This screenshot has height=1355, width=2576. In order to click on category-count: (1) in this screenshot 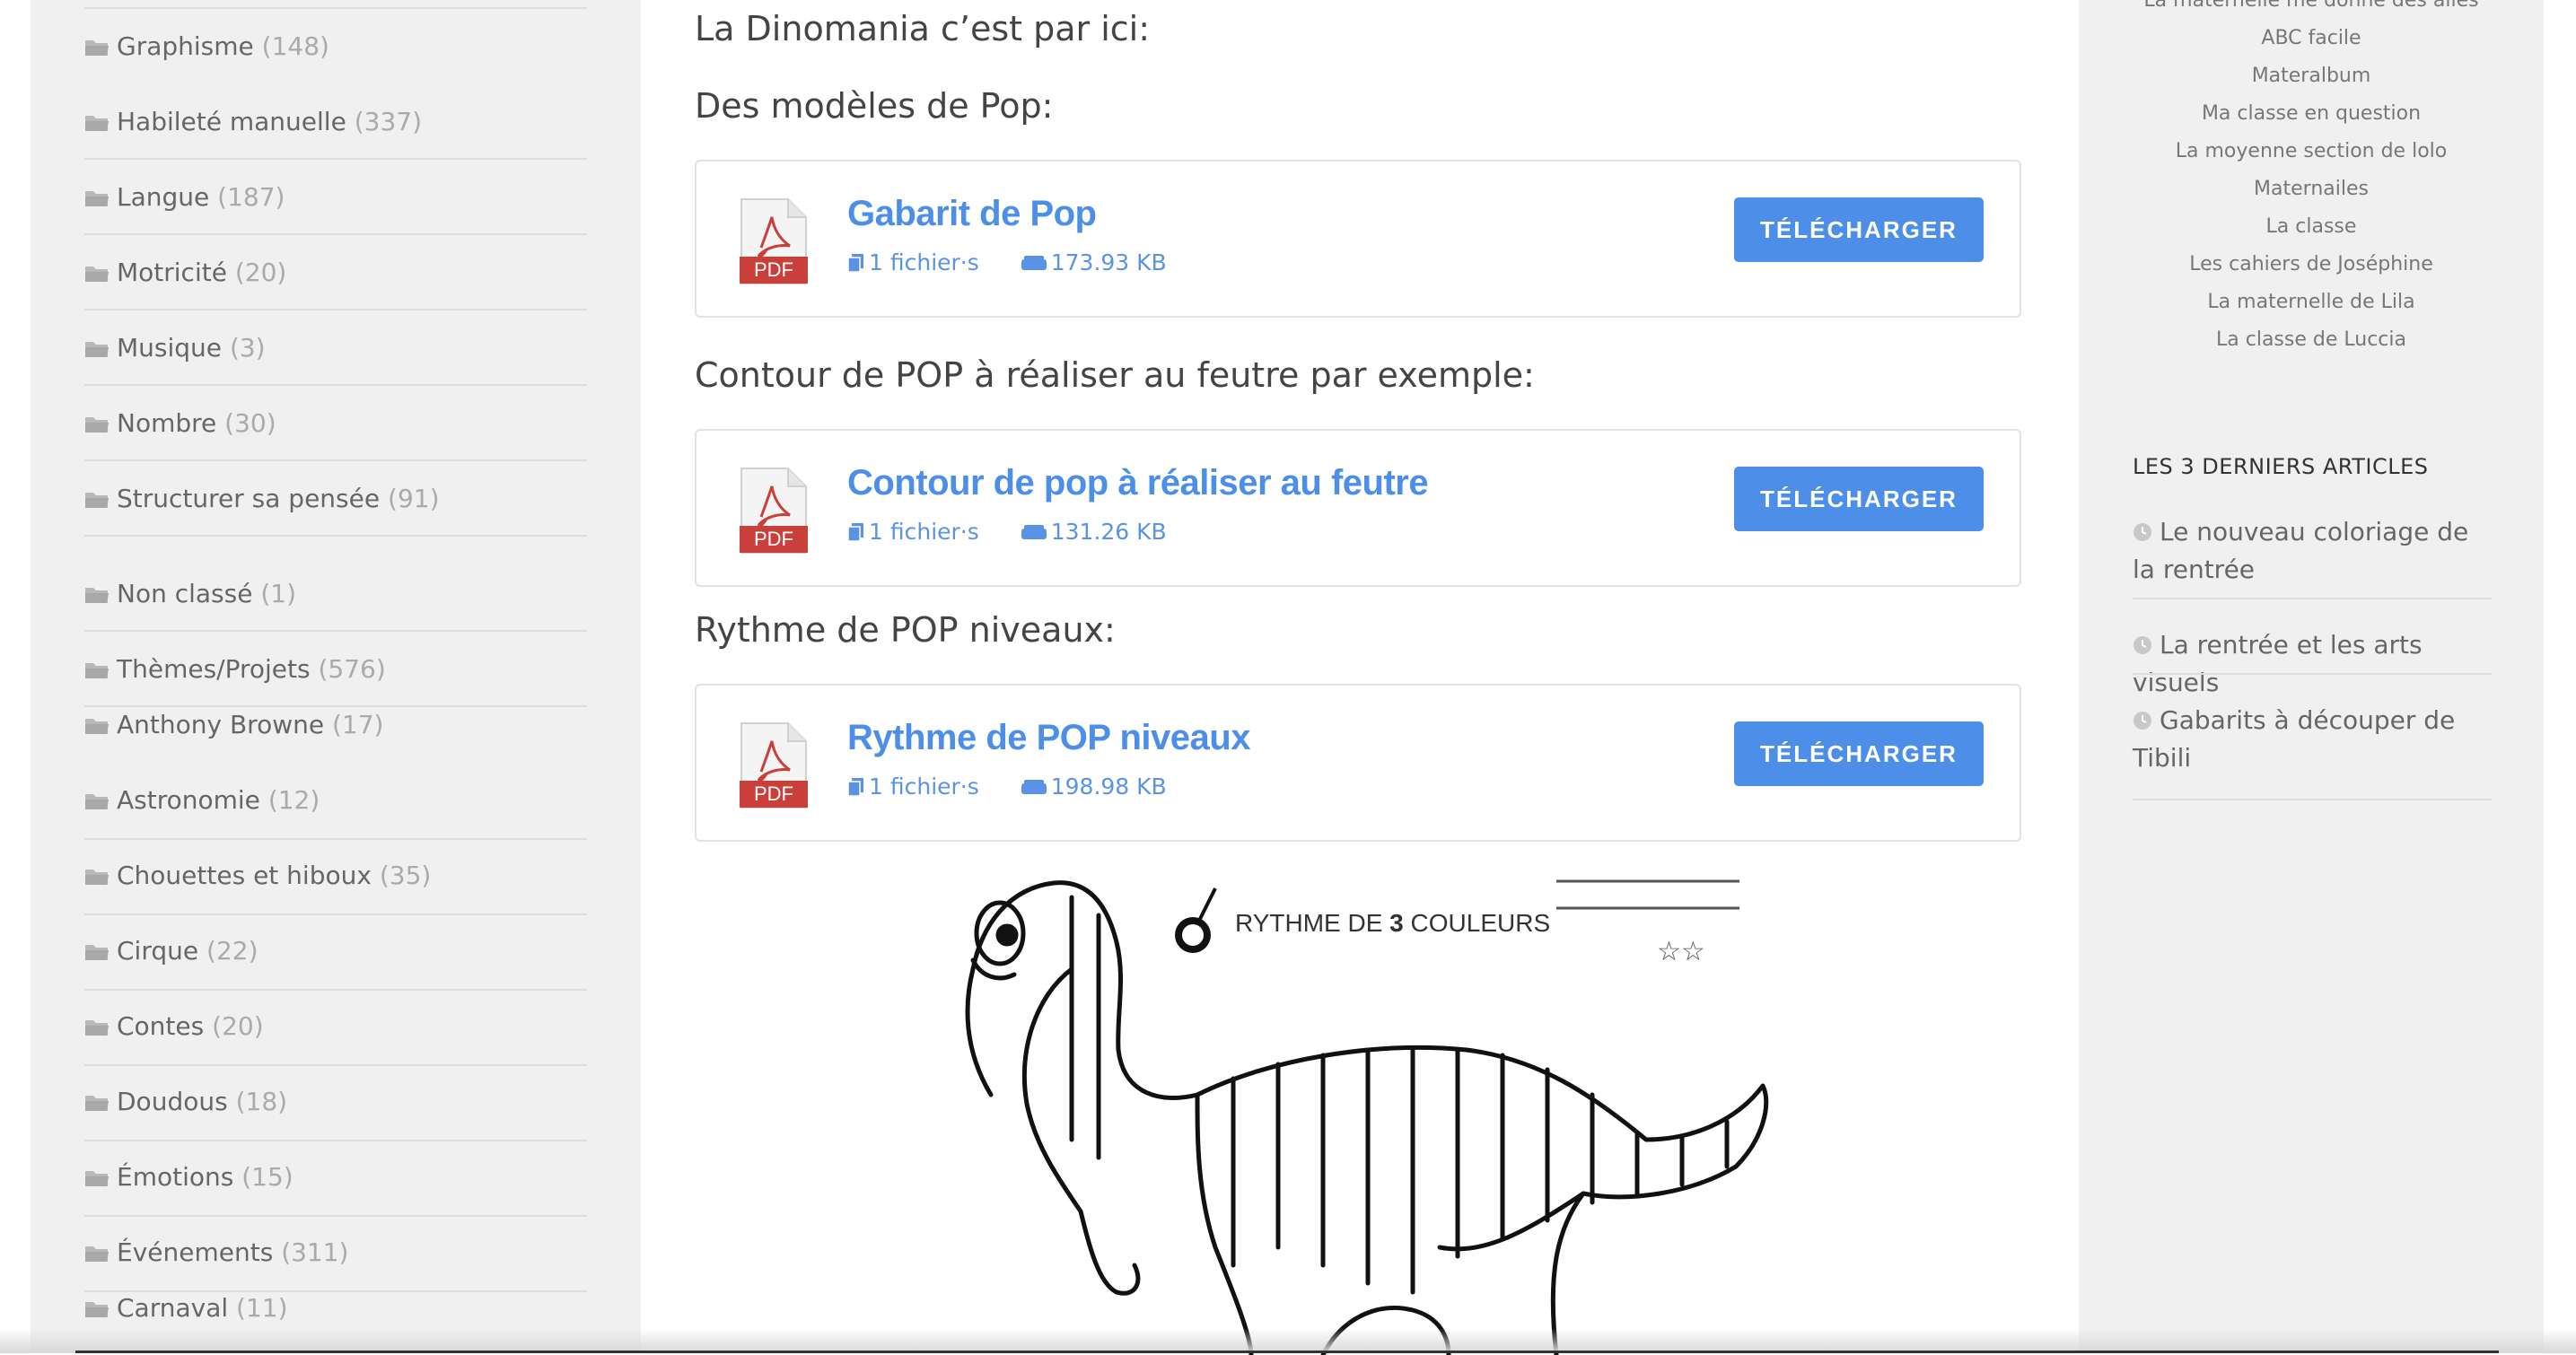, I will do `click(278, 593)`.